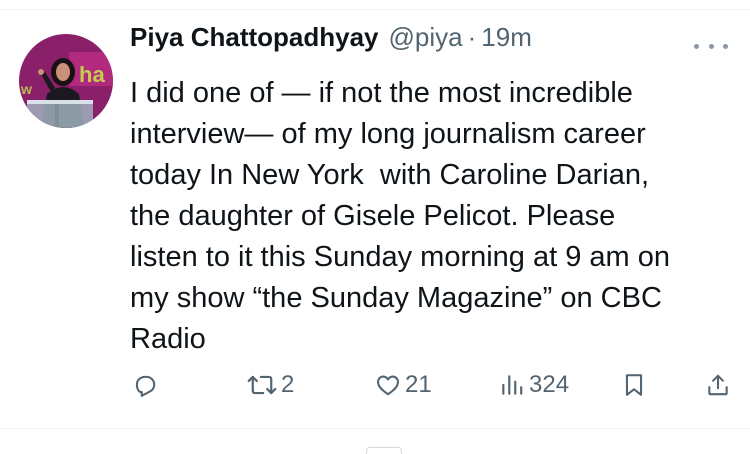 Image resolution: width=750 pixels, height=454 pixels. What do you see at coordinates (396, 298) in the screenshot?
I see `tweet-text-line: my show “the Sunday Magazine” on CBC` at bounding box center [396, 298].